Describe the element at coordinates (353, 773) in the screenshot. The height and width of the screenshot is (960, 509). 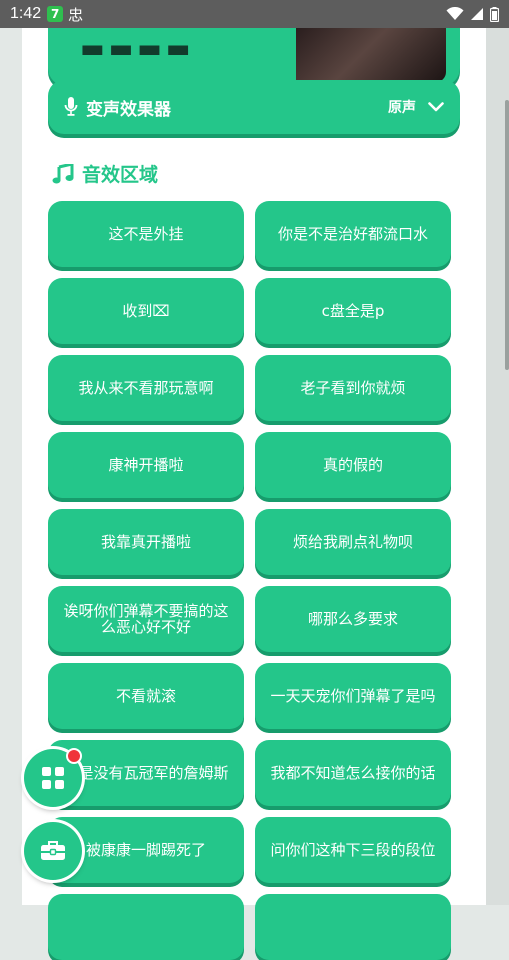
I see `sound-effect-button: 我都不知道怎么接你的话` at that location.